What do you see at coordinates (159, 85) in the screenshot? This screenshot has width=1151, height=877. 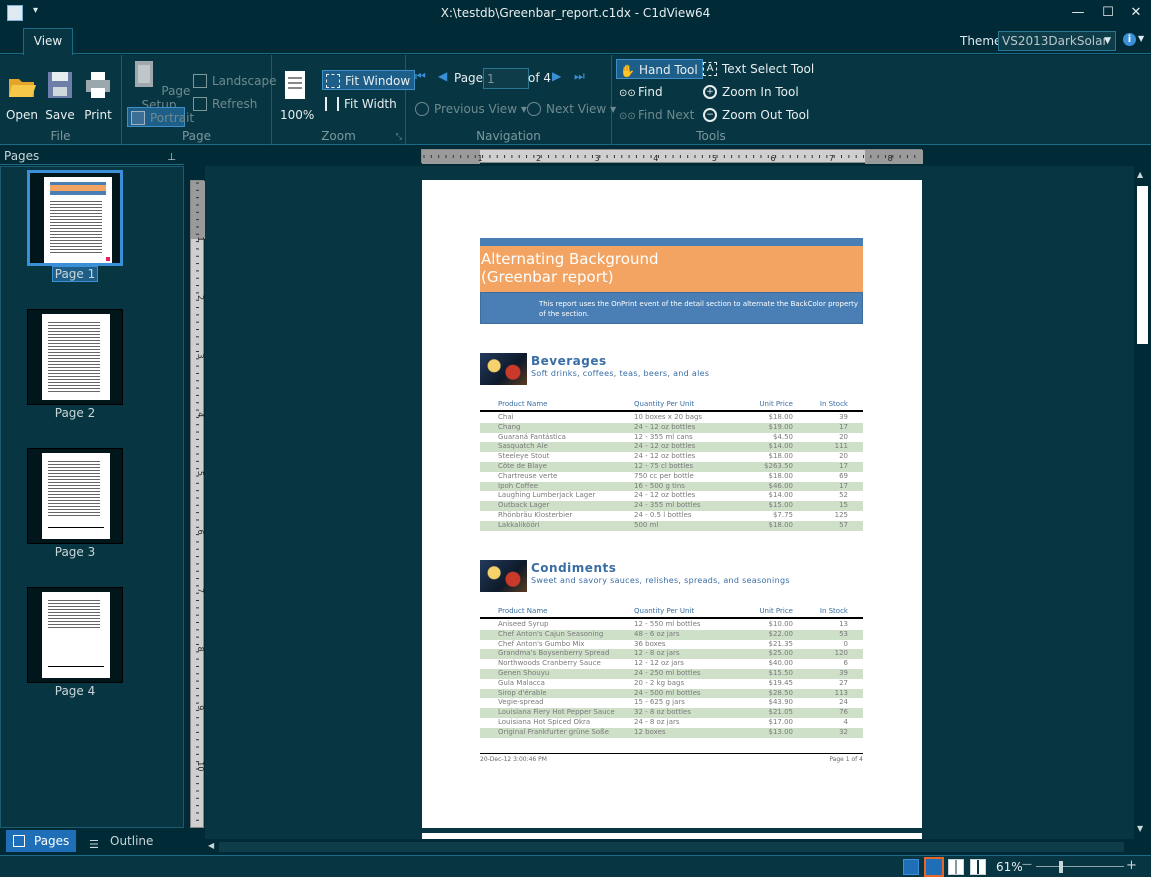 I see `page-setup-button: Page Setup` at bounding box center [159, 85].